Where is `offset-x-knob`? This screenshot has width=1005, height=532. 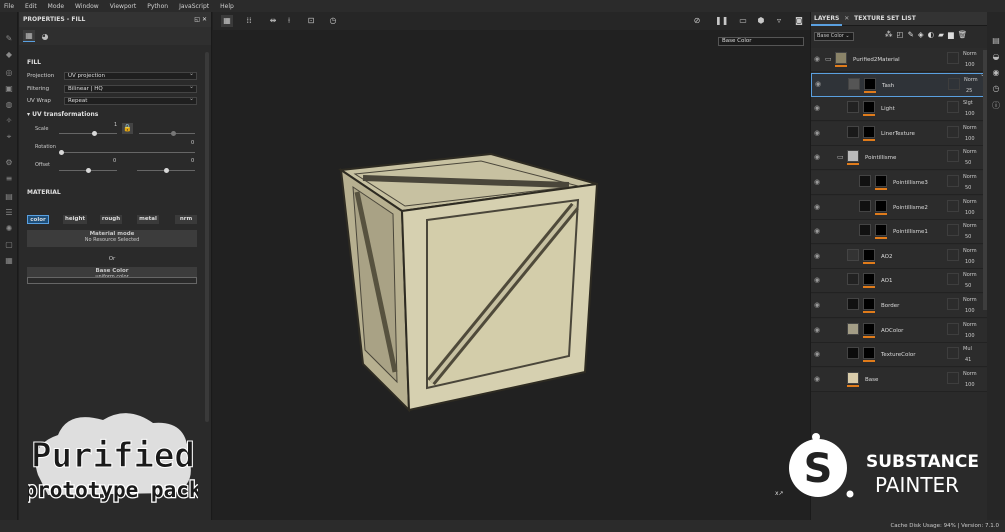
offset-x-knob is located at coordinates (88, 170).